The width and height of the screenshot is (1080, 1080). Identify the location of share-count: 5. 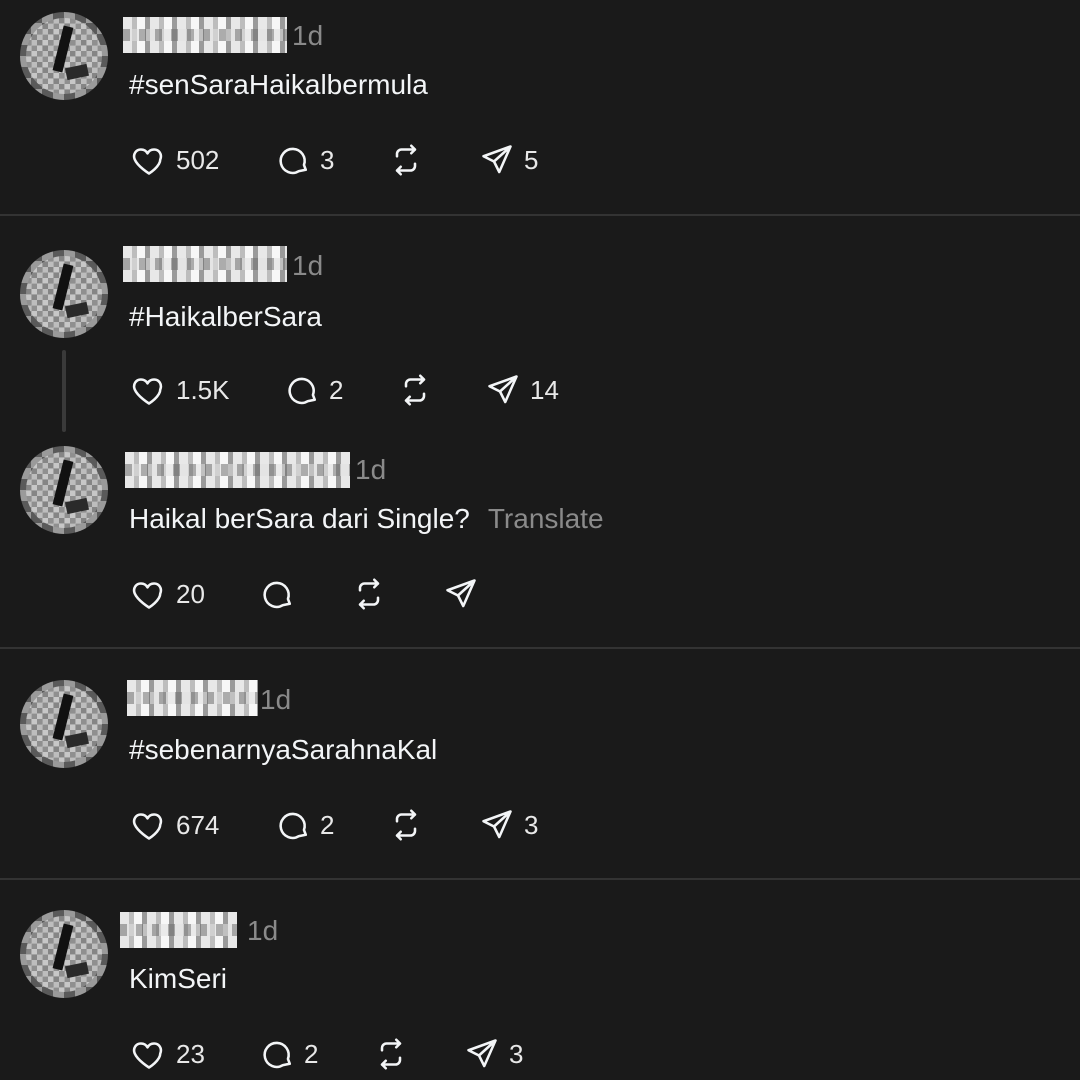
(531, 159).